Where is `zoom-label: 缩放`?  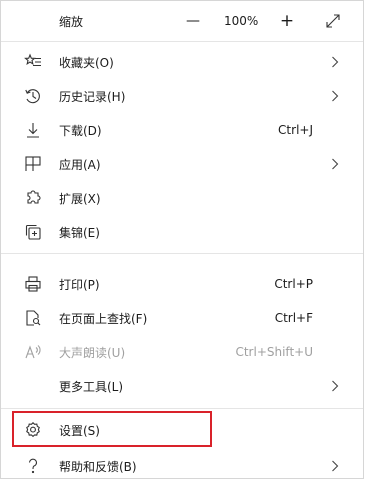 zoom-label: 缩放 is located at coordinates (71, 21).